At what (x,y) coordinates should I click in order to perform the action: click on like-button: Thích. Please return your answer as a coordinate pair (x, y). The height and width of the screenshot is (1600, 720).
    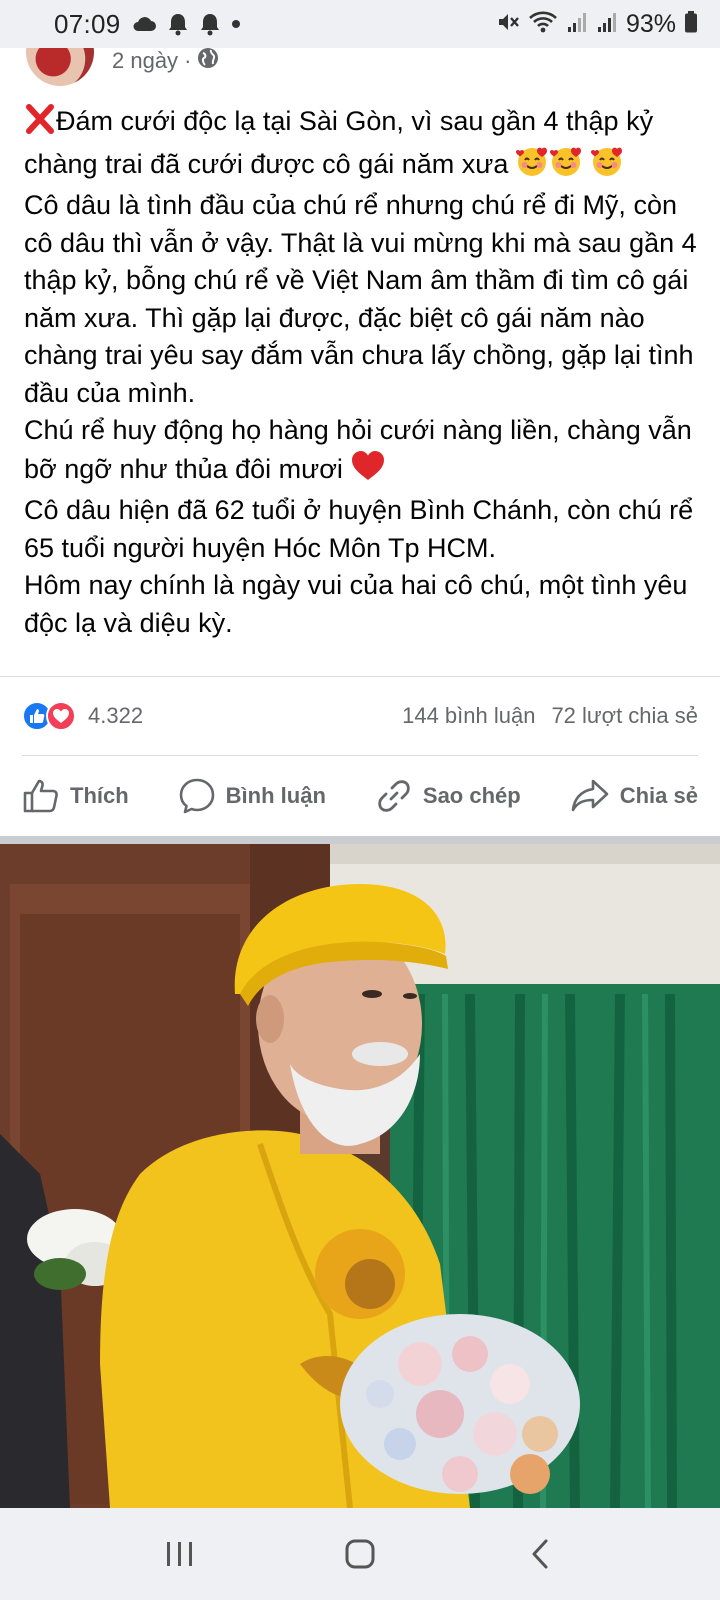
    Looking at the image, I should click on (75, 796).